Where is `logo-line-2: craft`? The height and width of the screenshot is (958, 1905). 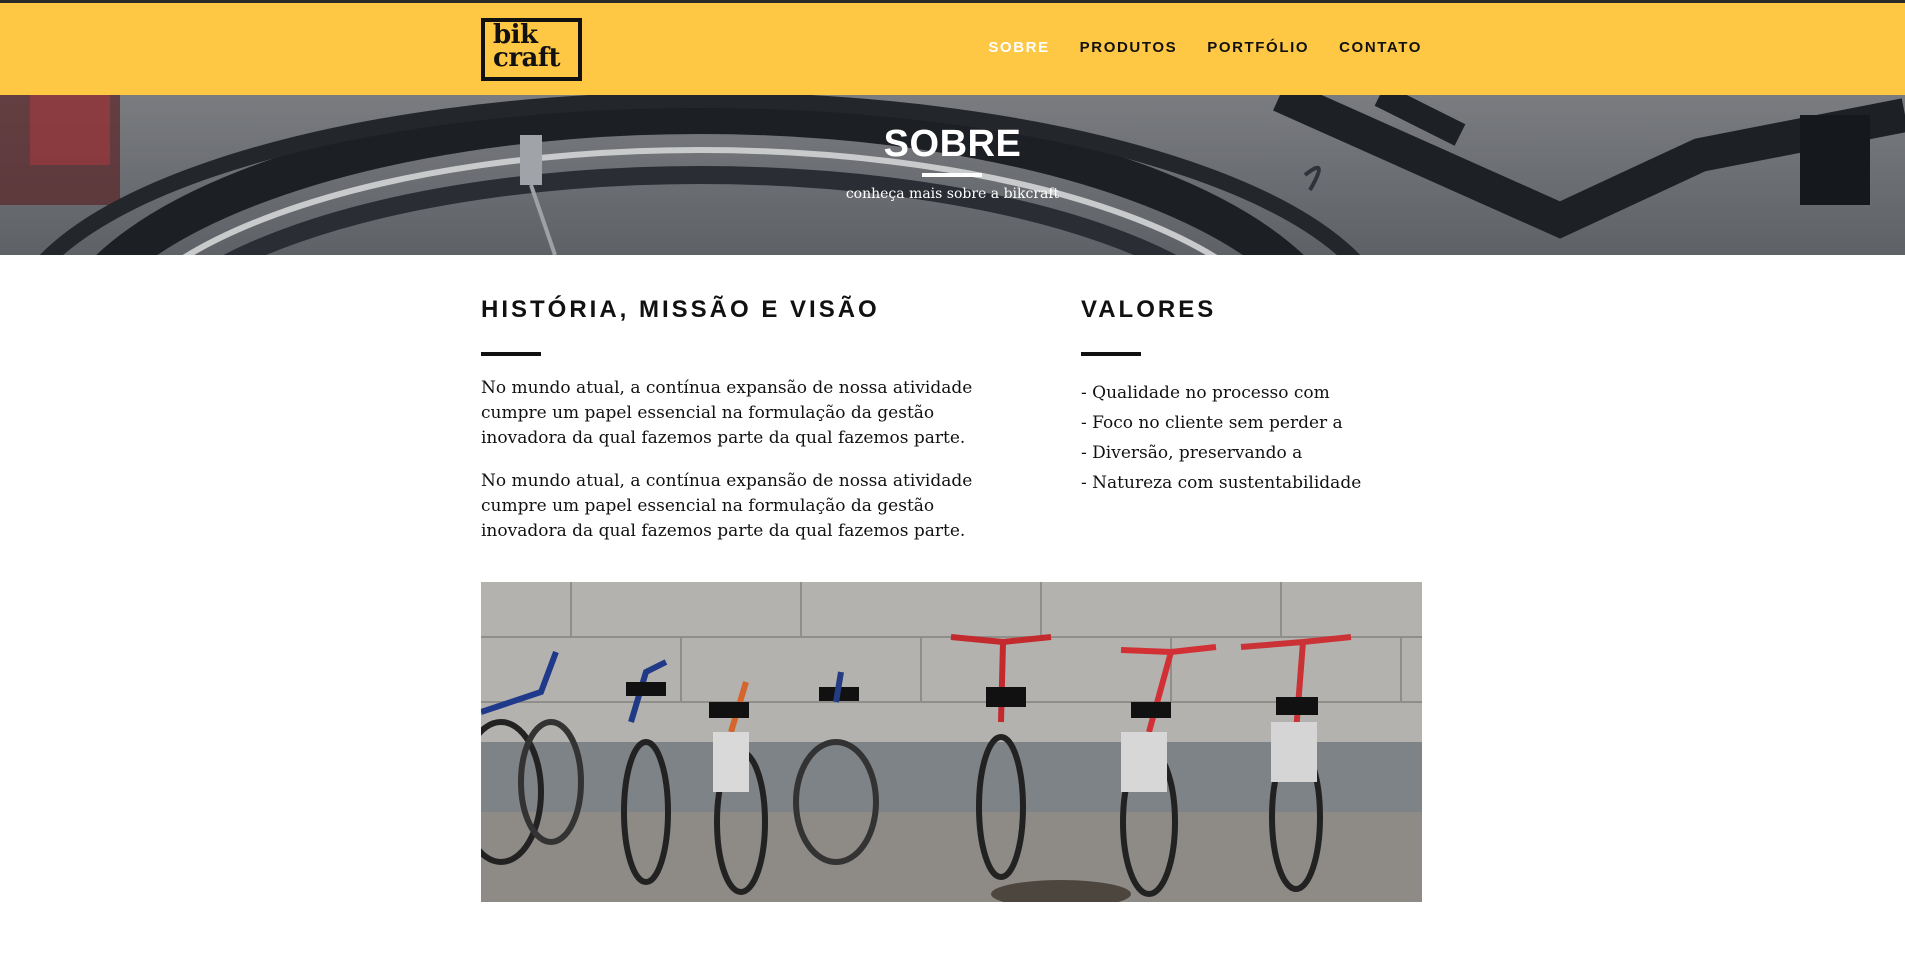 logo-line-2: craft is located at coordinates (527, 58).